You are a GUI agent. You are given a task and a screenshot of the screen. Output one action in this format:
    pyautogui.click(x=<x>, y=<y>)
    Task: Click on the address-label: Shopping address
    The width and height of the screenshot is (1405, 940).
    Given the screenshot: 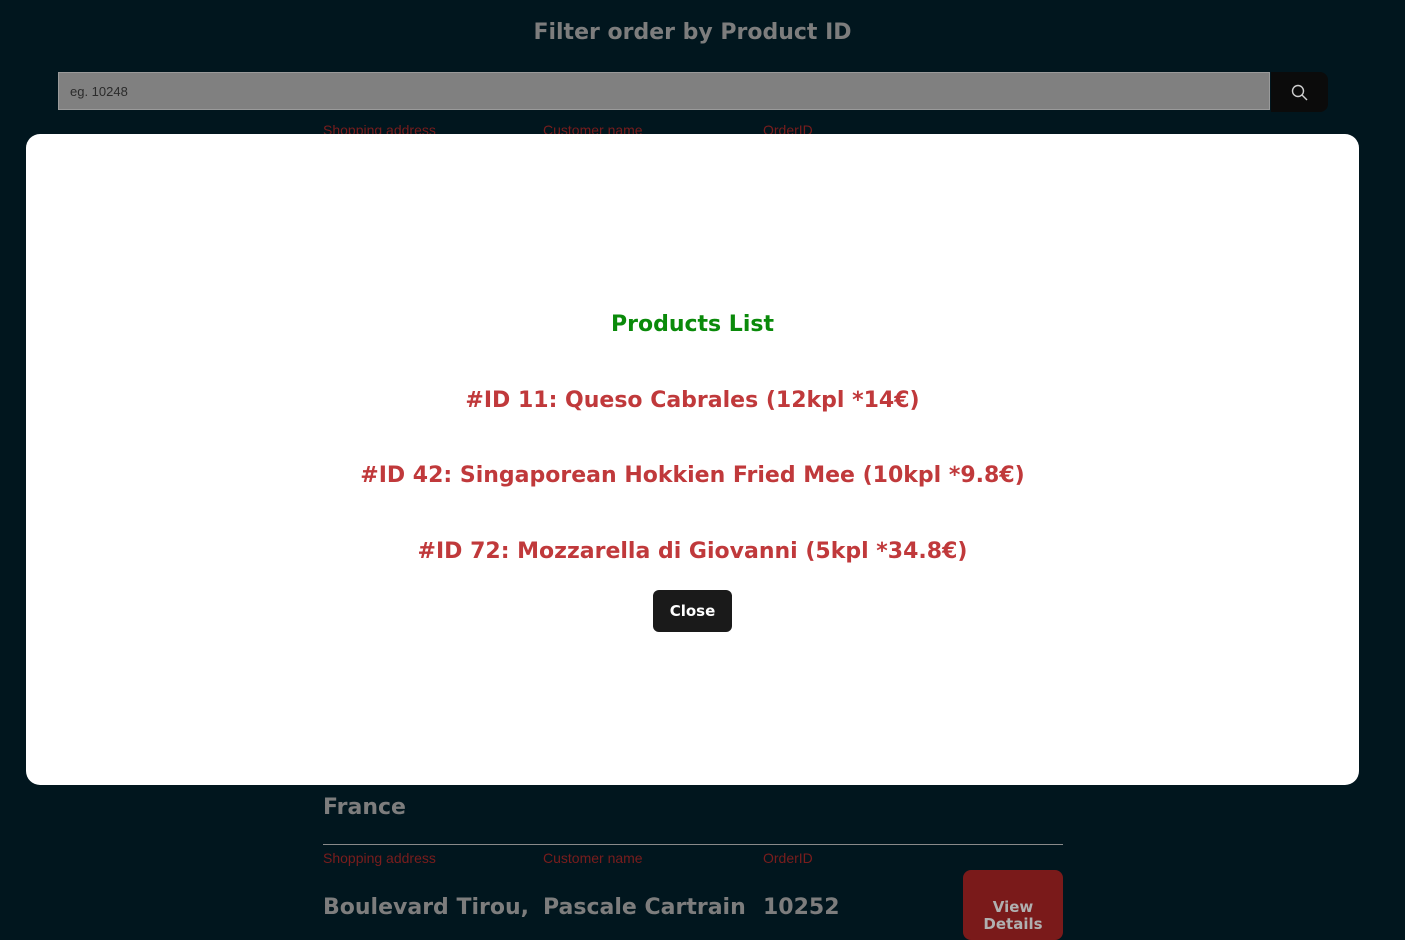 What is the action you would take?
    pyautogui.click(x=379, y=858)
    